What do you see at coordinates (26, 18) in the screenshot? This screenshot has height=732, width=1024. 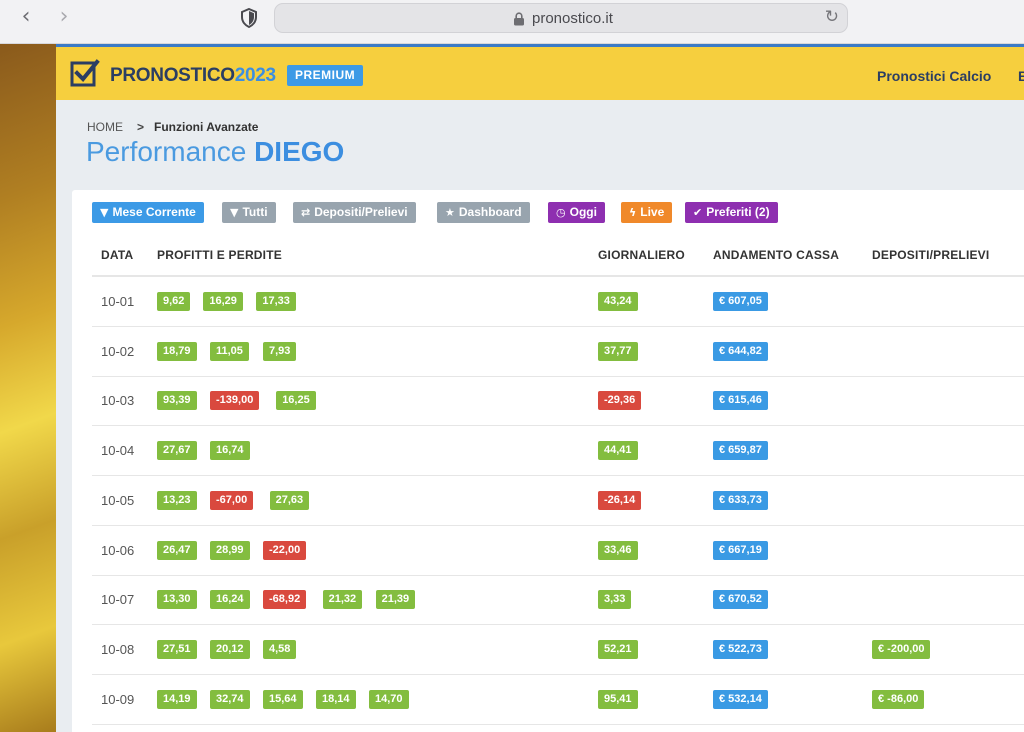 I see `back-icon: ‹` at bounding box center [26, 18].